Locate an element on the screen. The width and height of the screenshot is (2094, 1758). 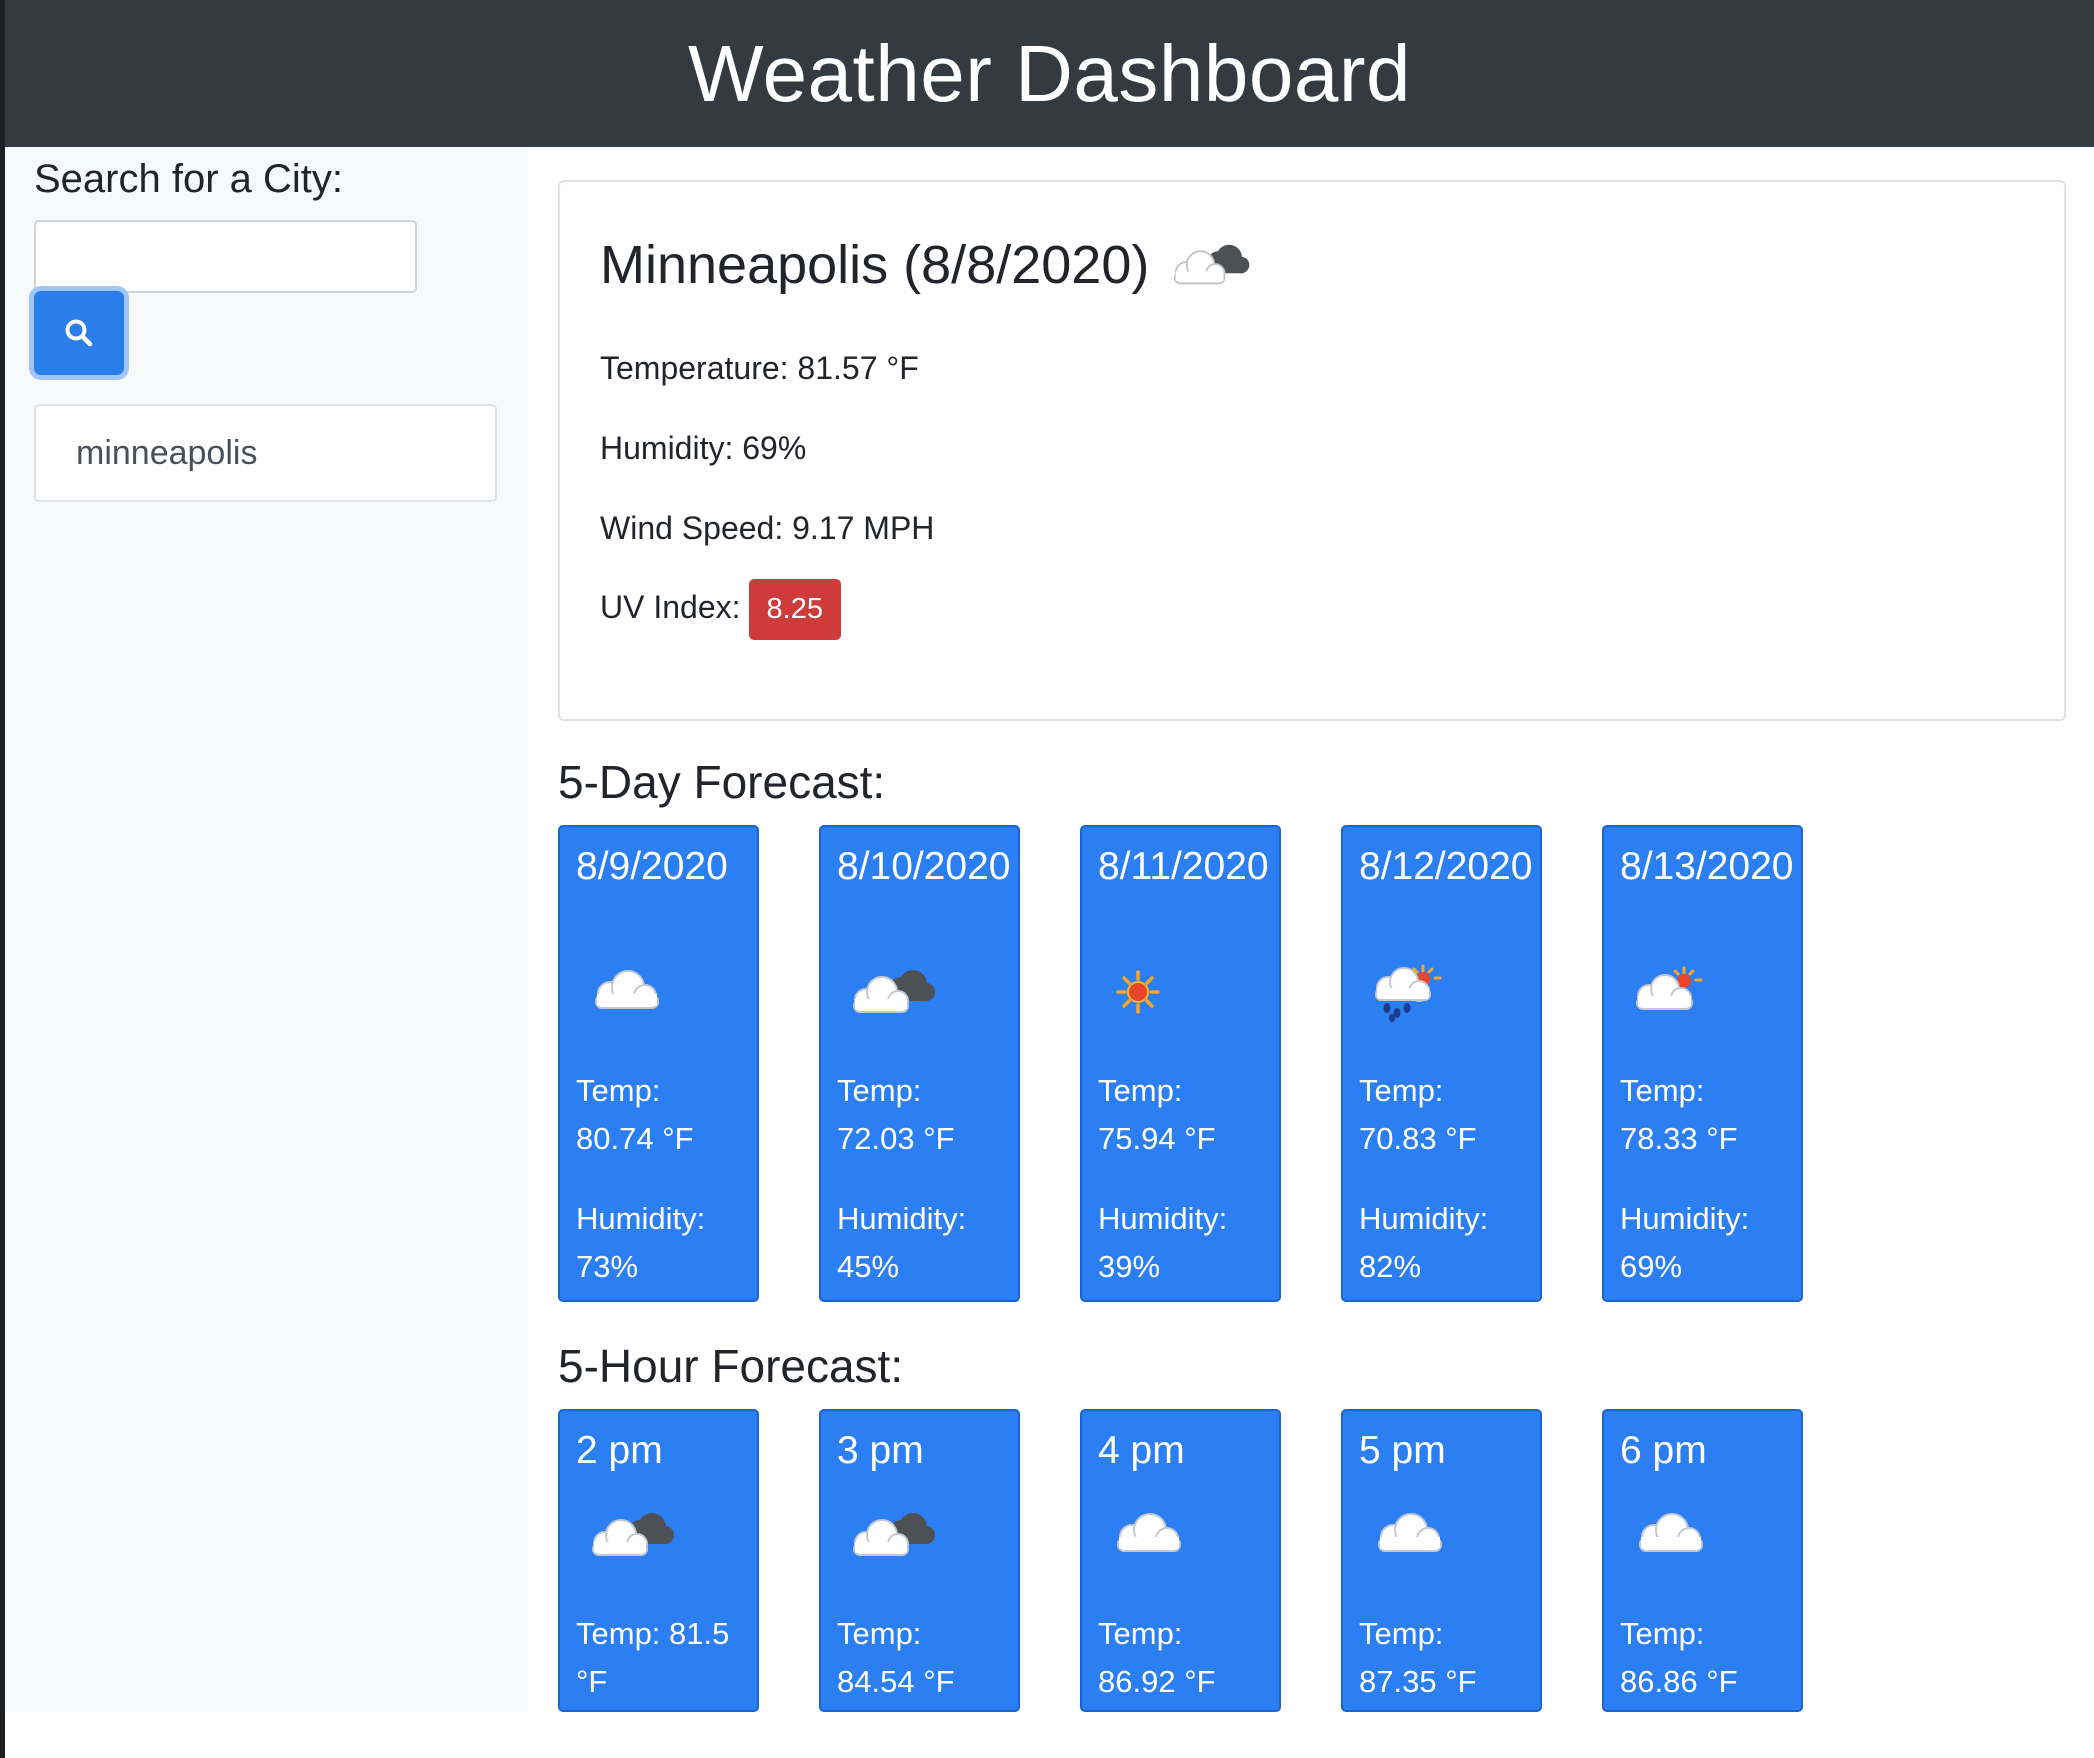
forecast-date: 8/13/2020 is located at coordinates (1707, 866).